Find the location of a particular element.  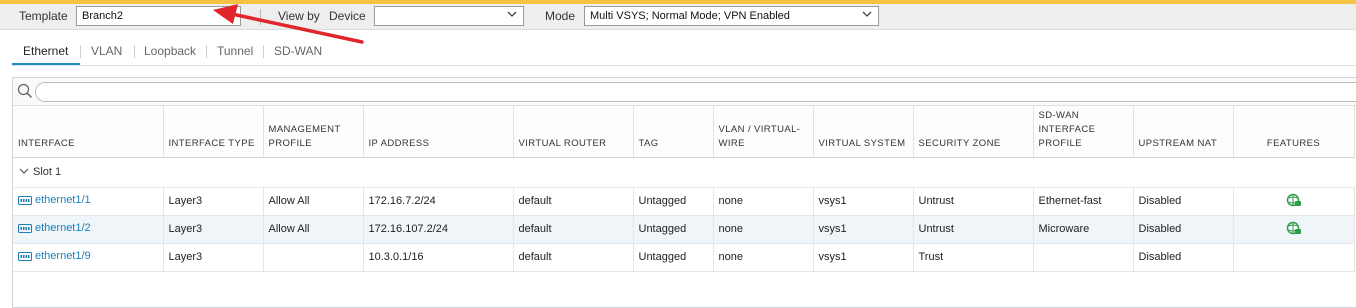

template-select: Branch2 is located at coordinates (158, 16).